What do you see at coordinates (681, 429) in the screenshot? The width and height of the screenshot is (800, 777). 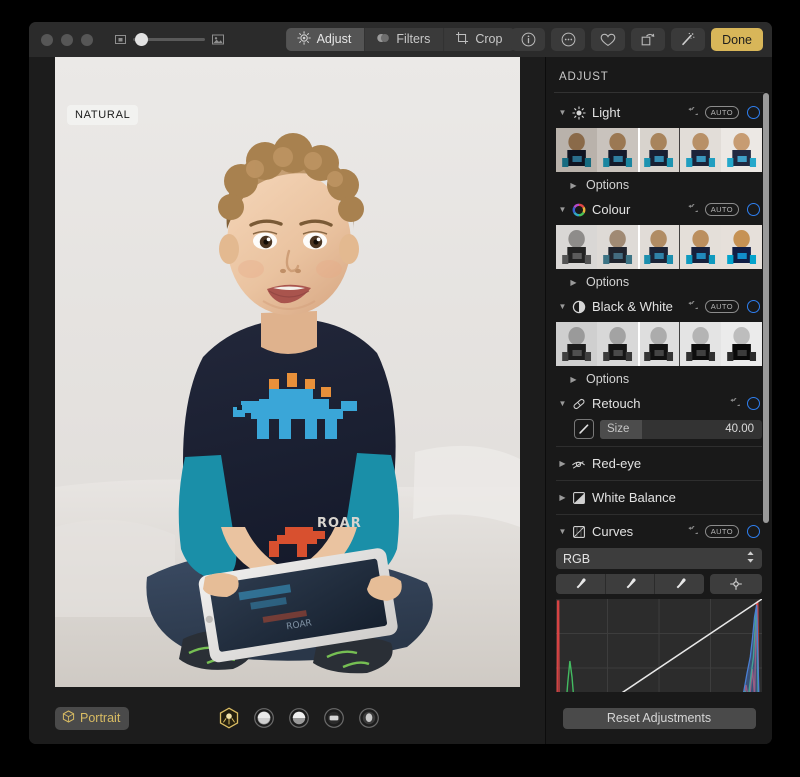 I see `retouch-size-slider: Size 40.00` at bounding box center [681, 429].